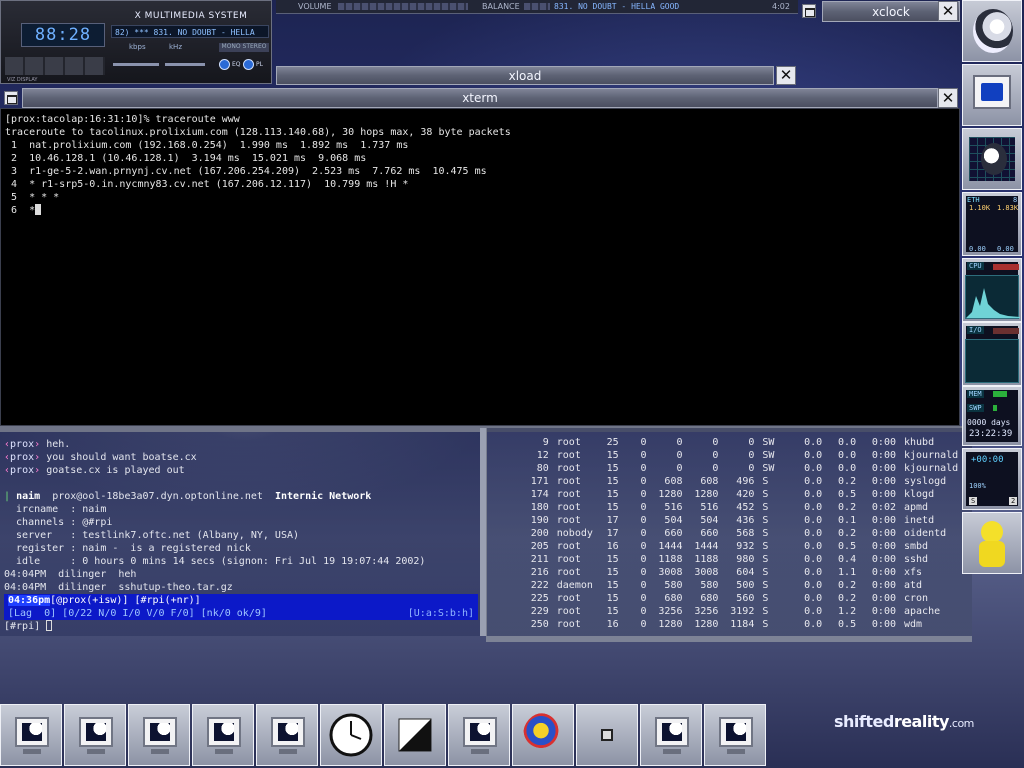 The width and height of the screenshot is (1024, 768). What do you see at coordinates (961, 723) in the screenshot?
I see `brand-domain: .com` at bounding box center [961, 723].